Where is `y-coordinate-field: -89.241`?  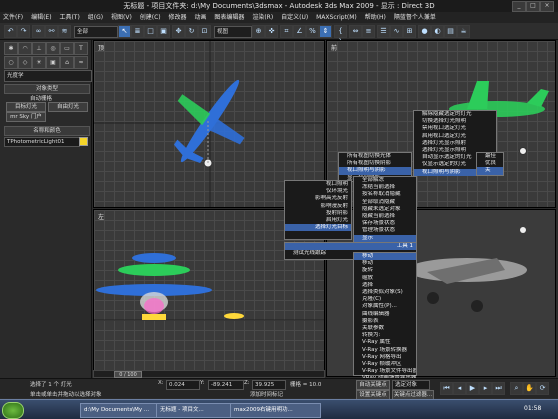
y-coordinate-field: -89.241 is located at coordinates (226, 385).